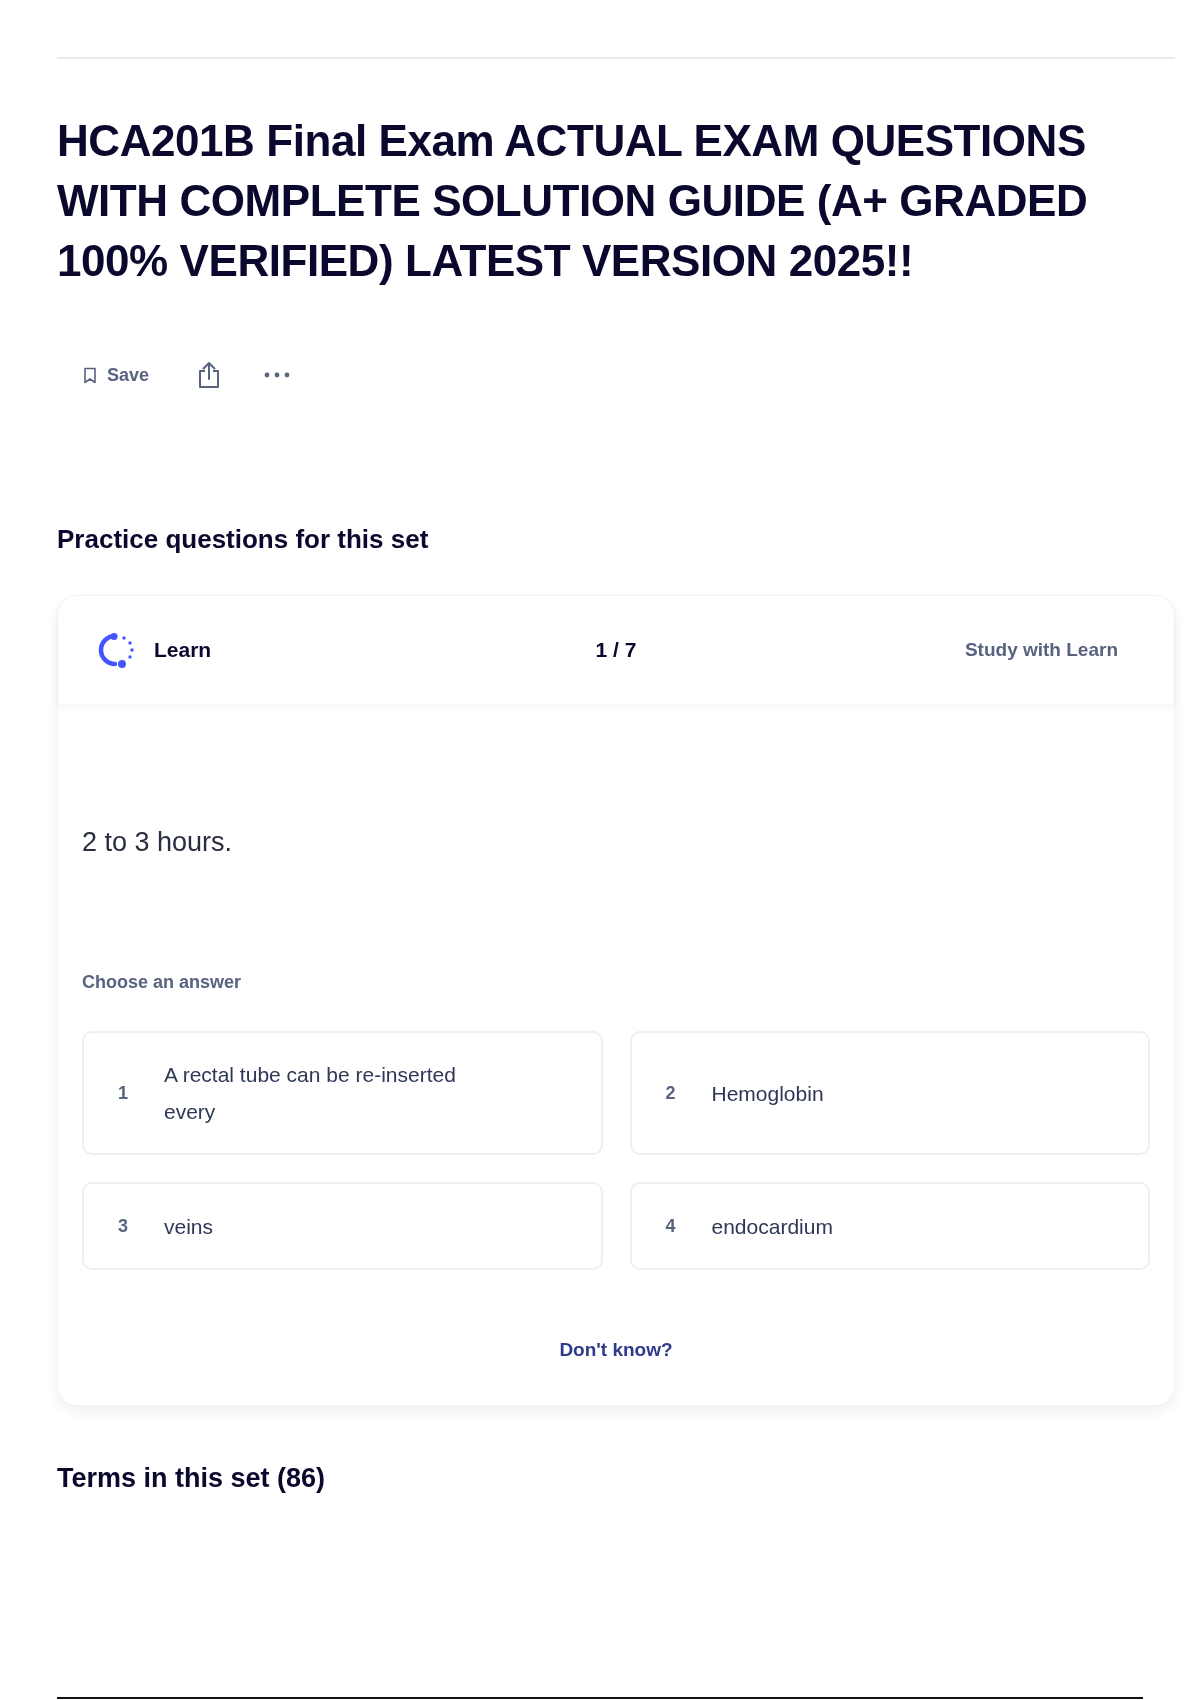  Describe the element at coordinates (162, 982) in the screenshot. I see `answer-prompt: Choose an answer` at that location.